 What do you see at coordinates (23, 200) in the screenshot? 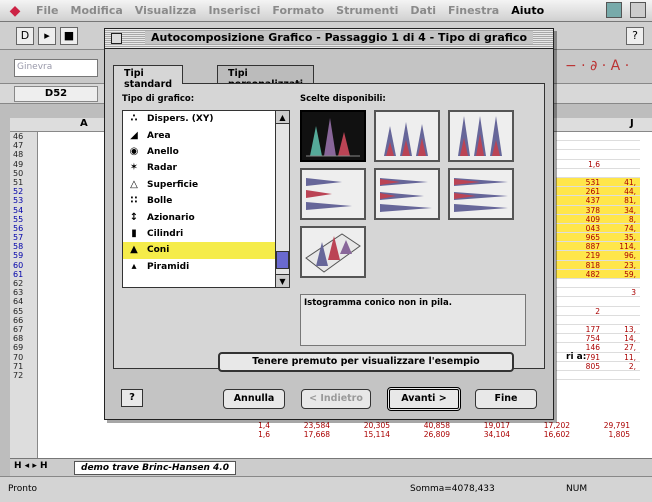
I see `row-header: 53` at bounding box center [23, 200].